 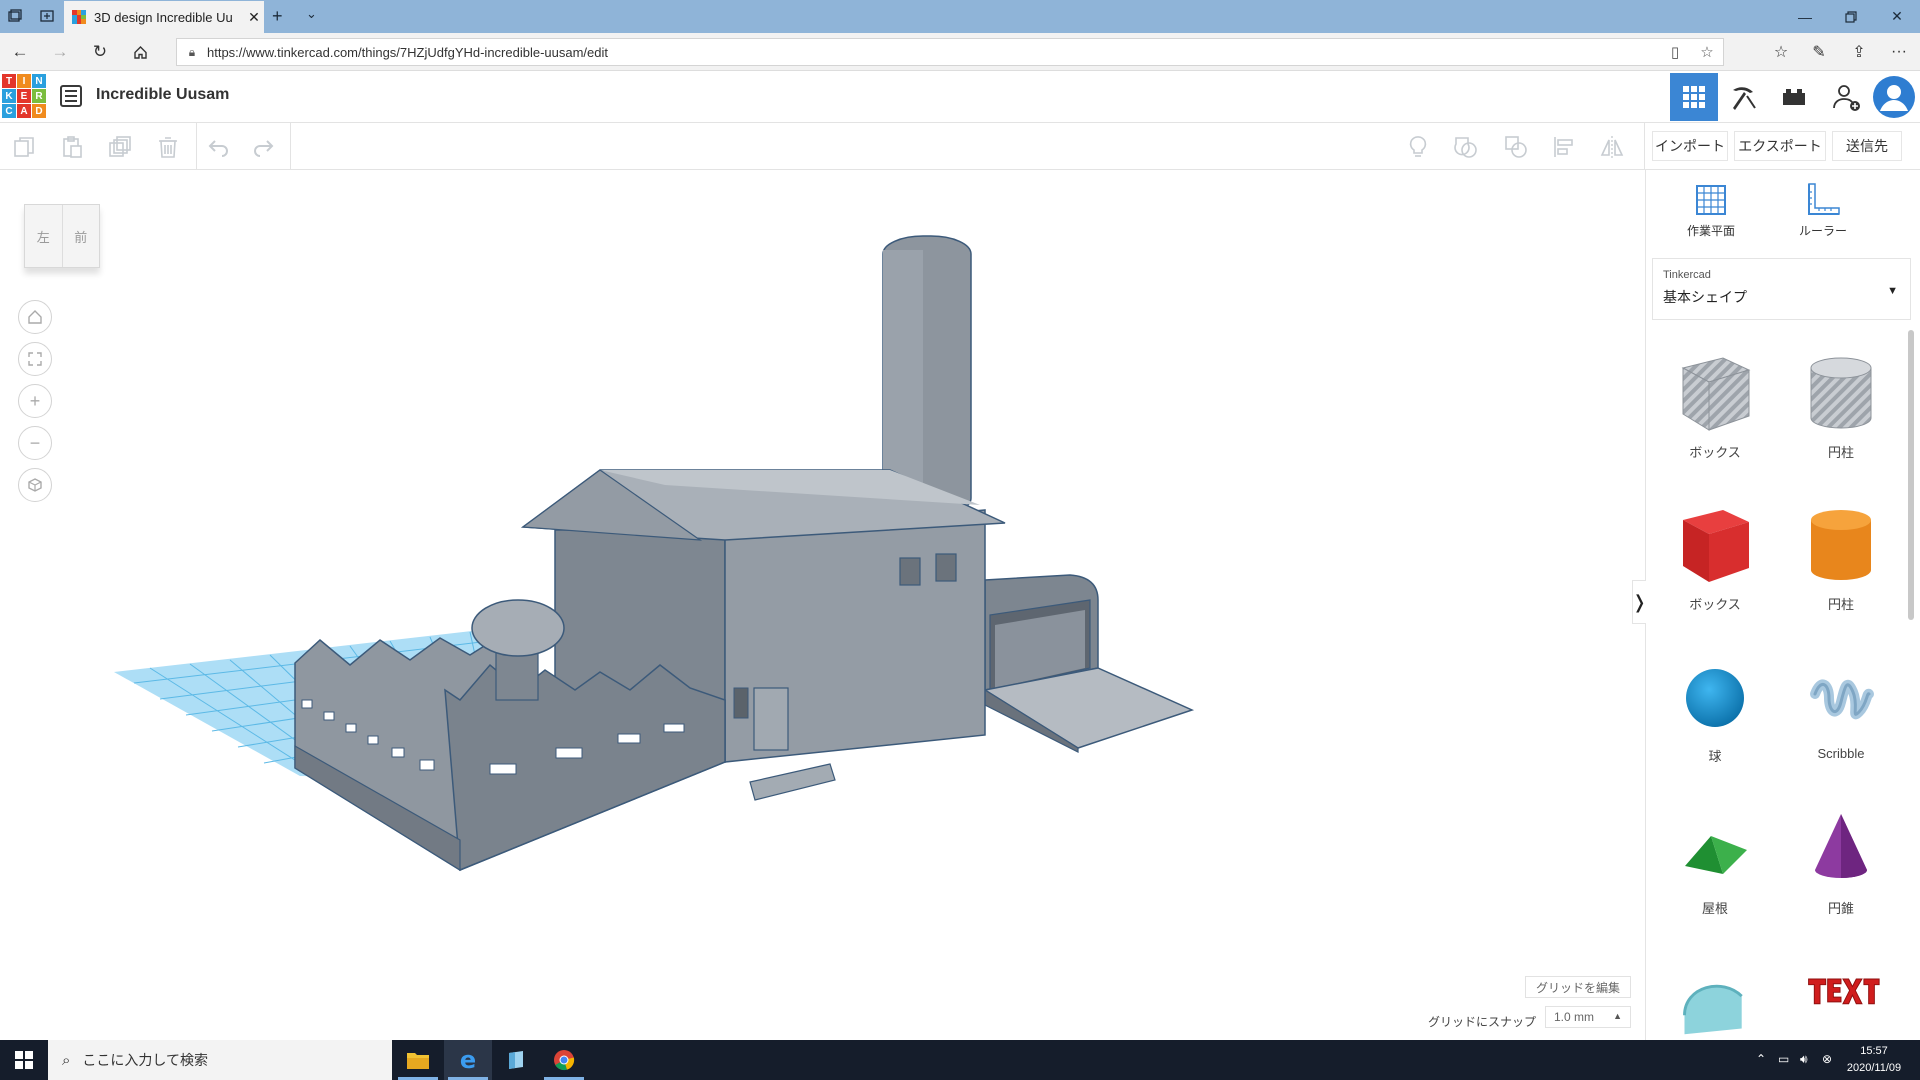 What do you see at coordinates (1675, 52) in the screenshot?
I see `reading-view-icon: ▯` at bounding box center [1675, 52].